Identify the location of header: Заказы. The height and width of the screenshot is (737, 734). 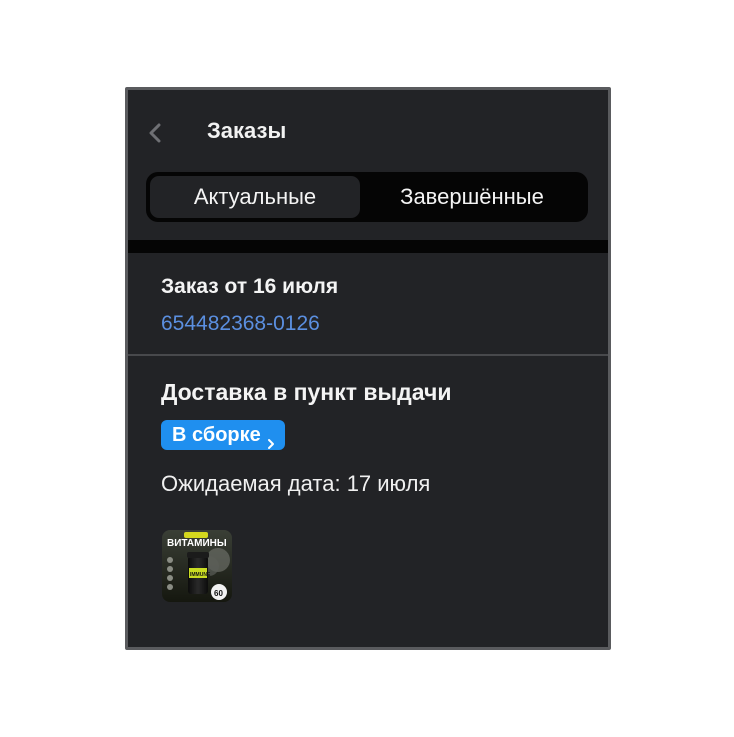
(368, 130).